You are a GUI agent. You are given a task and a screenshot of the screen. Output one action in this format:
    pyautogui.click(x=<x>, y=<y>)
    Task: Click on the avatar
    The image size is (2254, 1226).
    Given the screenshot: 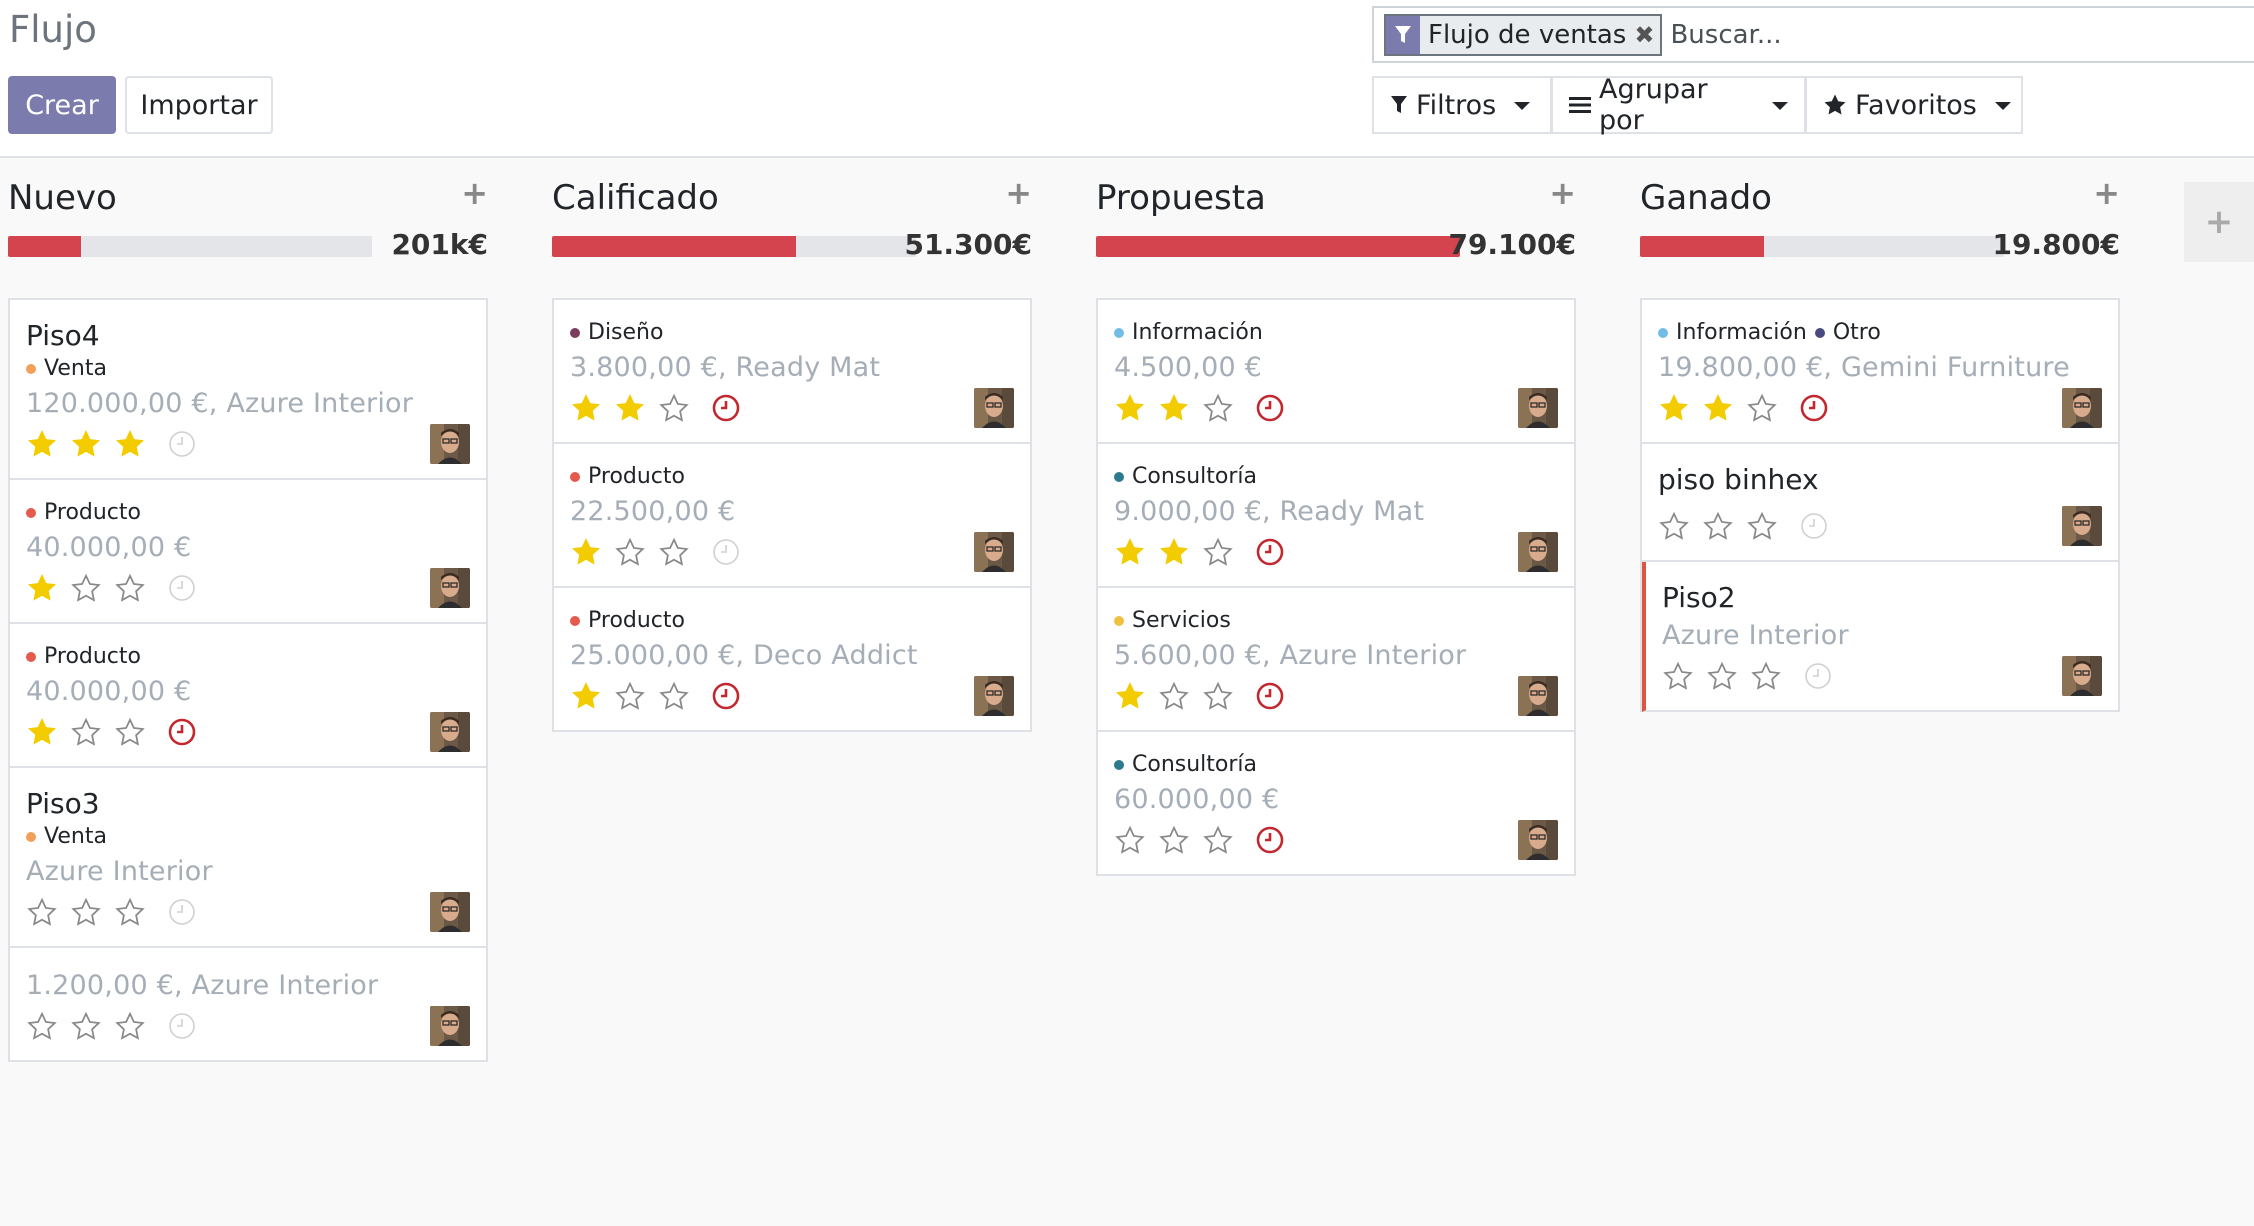 What is the action you would take?
    pyautogui.click(x=994, y=408)
    